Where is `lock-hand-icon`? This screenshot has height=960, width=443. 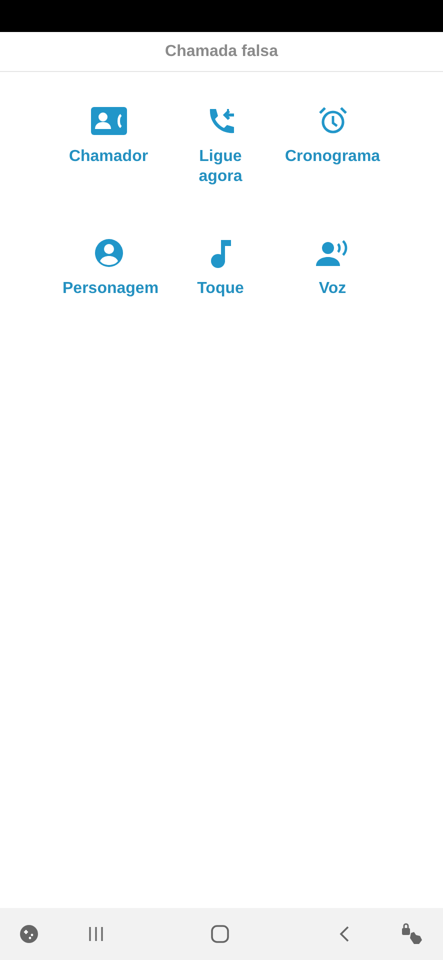
lock-hand-icon is located at coordinates (412, 934).